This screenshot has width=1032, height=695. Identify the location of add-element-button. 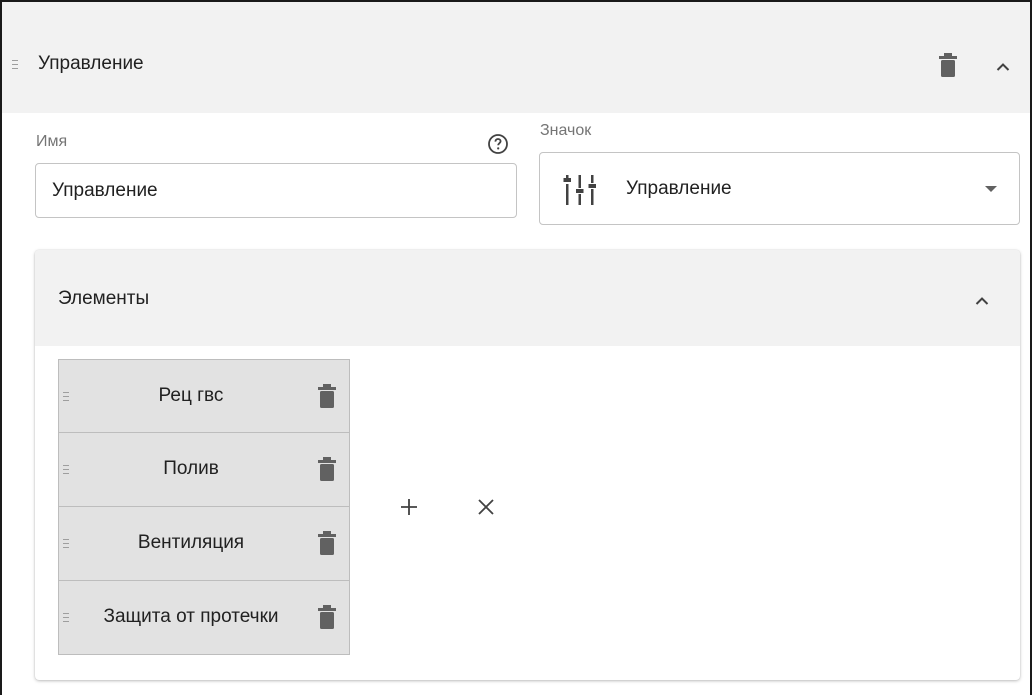
(409, 507).